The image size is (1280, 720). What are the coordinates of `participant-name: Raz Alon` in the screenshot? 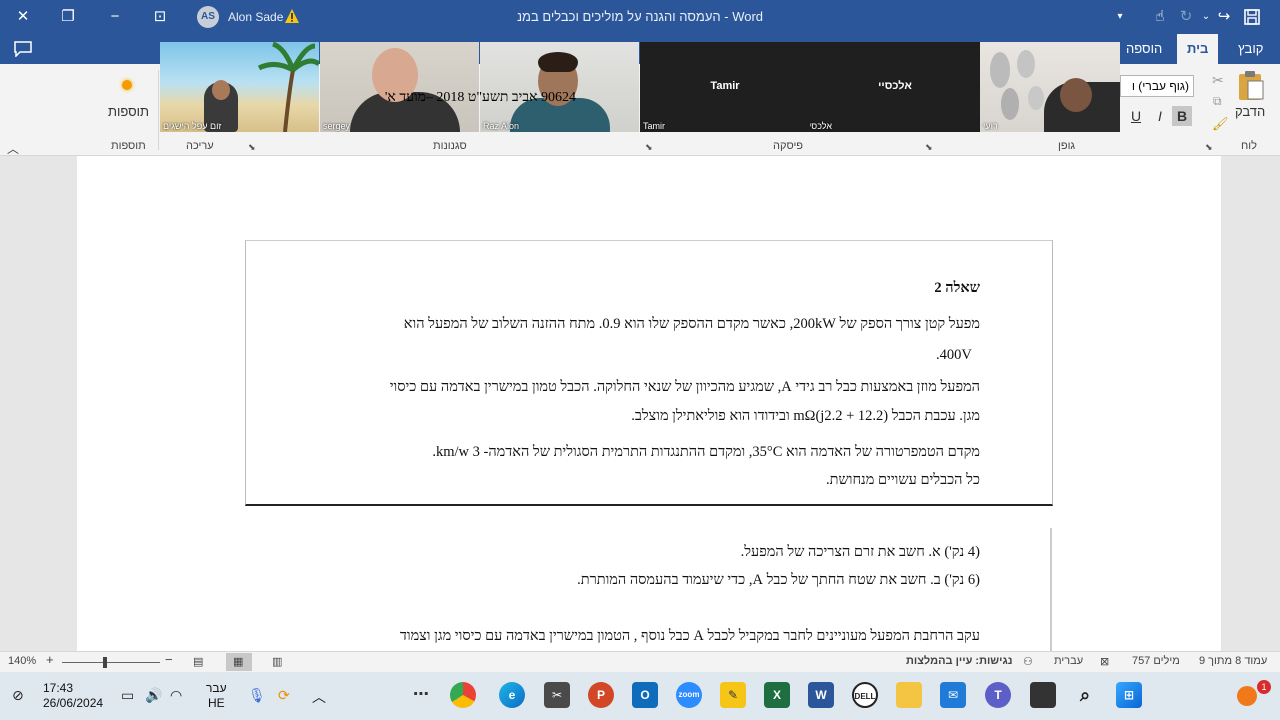 It's located at (501, 126).